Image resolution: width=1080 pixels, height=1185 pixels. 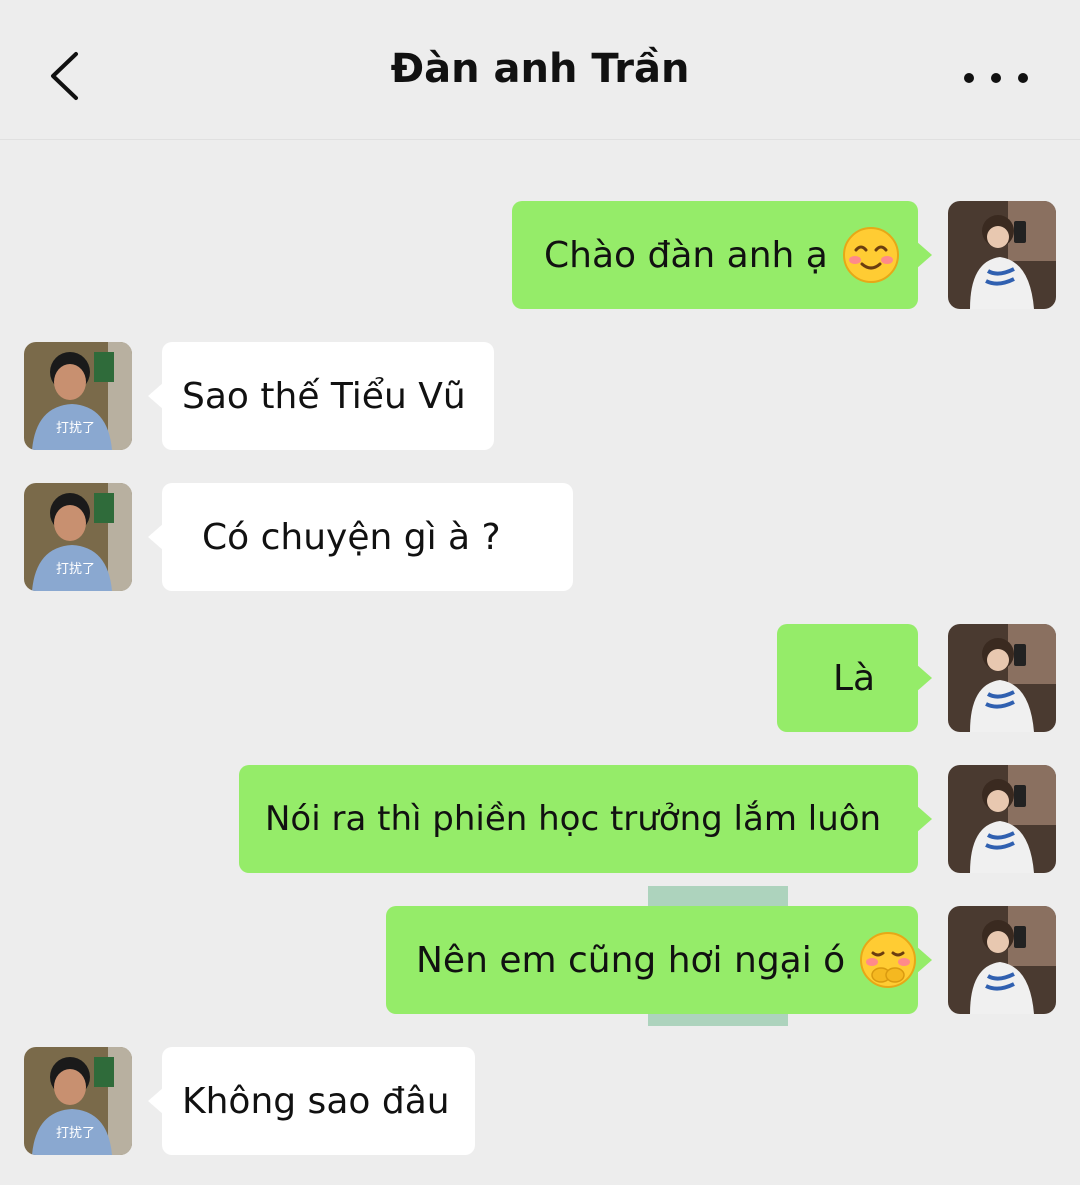 I want to click on received-message-bubble: Sao thế Tiểu Vũ, so click(x=321, y=396).